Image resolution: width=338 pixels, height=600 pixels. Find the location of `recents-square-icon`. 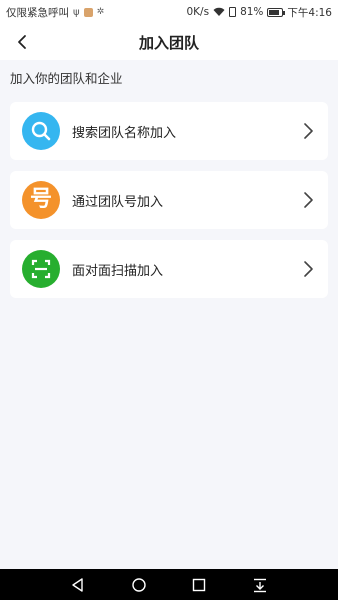

recents-square-icon is located at coordinates (199, 584).